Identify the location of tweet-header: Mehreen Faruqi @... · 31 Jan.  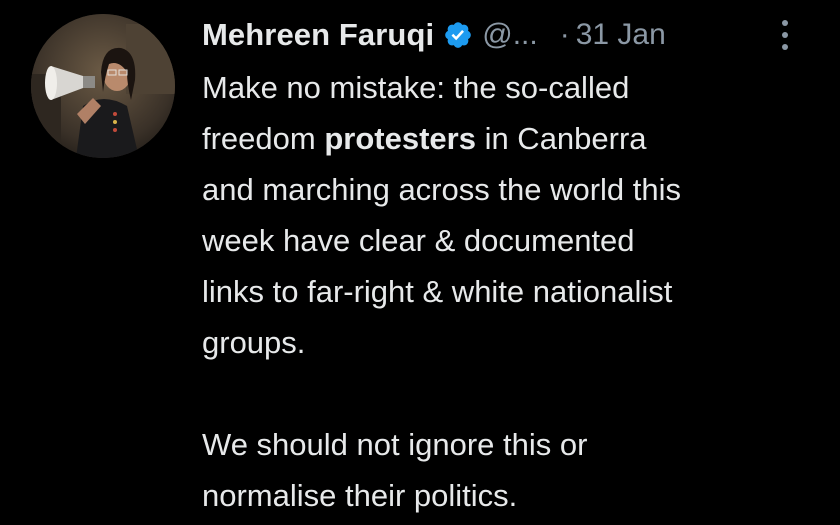
(502, 35).